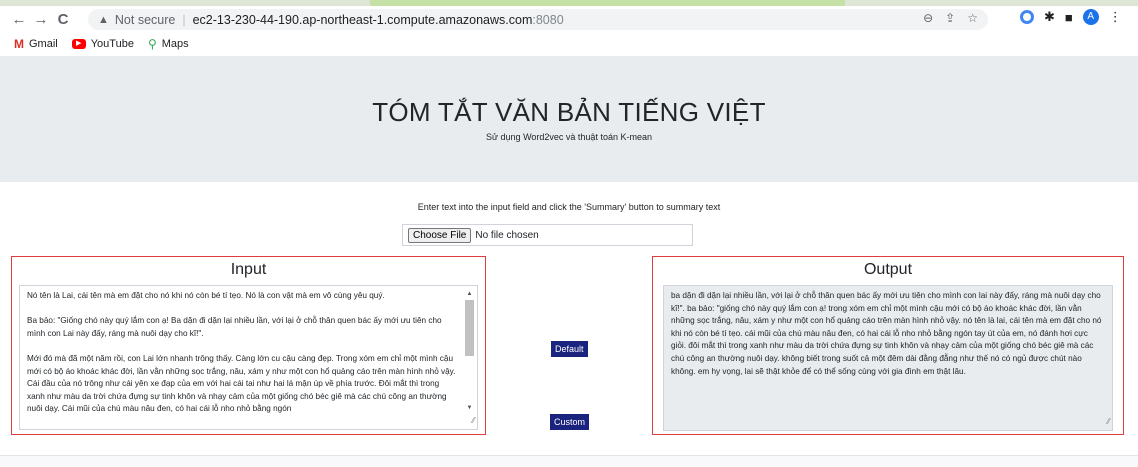 Image resolution: width=1138 pixels, height=467 pixels. I want to click on file-status: No file chosen, so click(507, 235).